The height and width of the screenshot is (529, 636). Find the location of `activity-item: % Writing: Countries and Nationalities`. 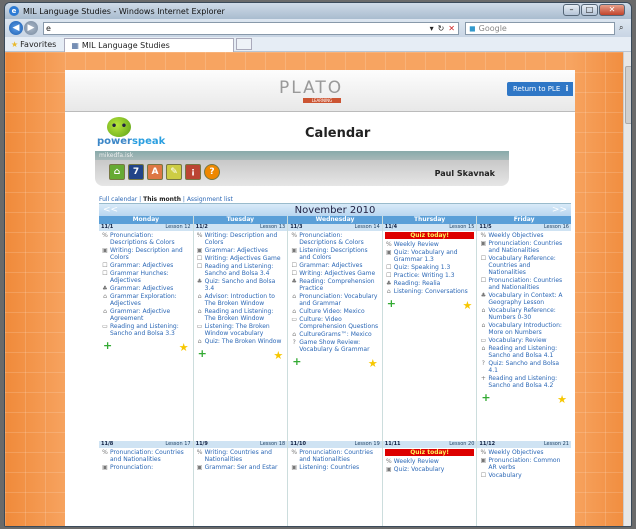

activity-item: % Writing: Countries and Nationalities is located at coordinates (241, 456).